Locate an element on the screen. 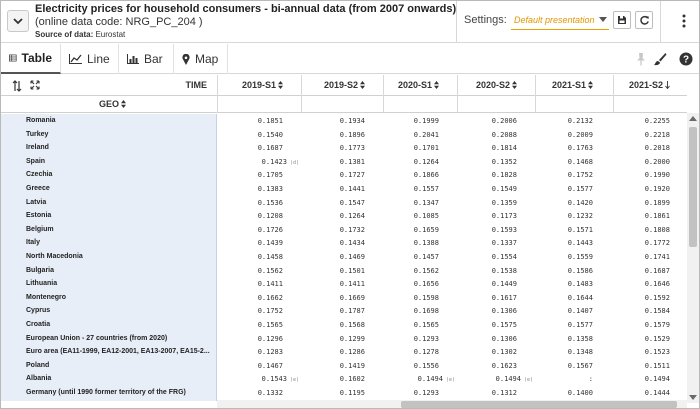 The image size is (700, 409). cell-value: 0.1593 is located at coordinates (504, 230).